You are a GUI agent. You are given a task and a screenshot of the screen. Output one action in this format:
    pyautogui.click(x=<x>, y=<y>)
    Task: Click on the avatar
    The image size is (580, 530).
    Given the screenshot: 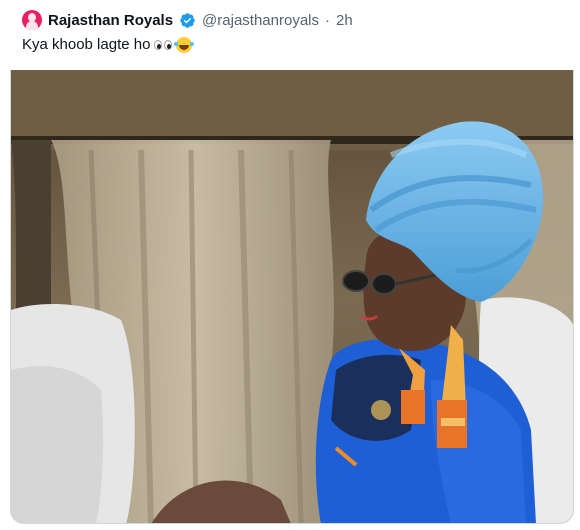 What is the action you would take?
    pyautogui.click(x=32, y=20)
    